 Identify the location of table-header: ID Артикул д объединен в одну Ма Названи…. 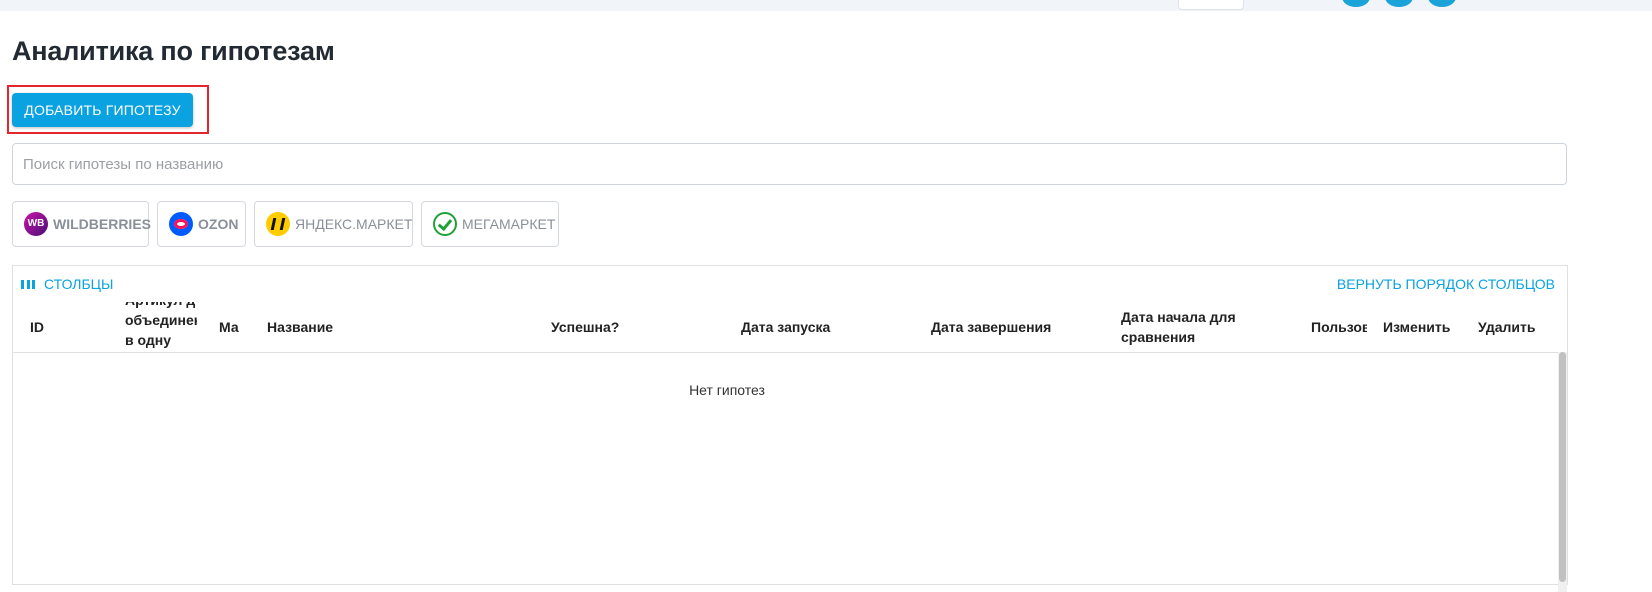
(790, 327).